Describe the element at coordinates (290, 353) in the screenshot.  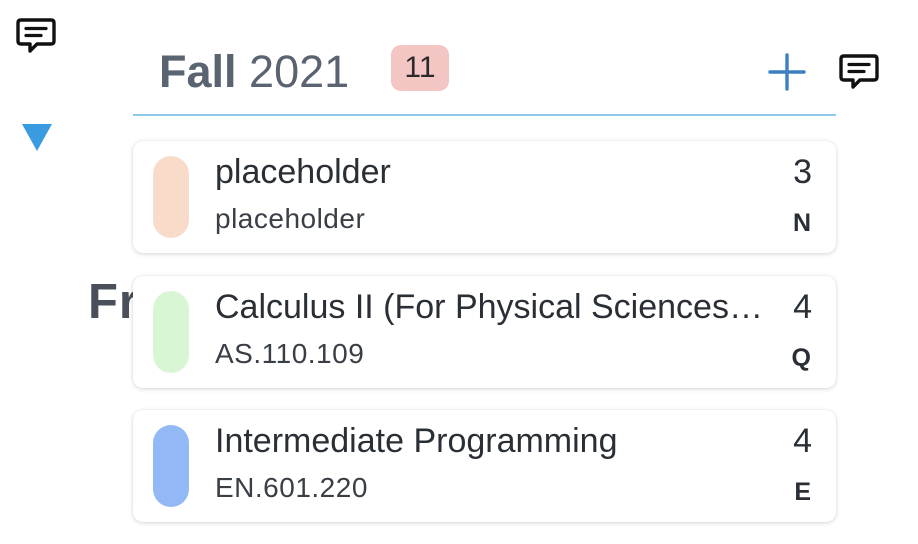
I see `course-code: AS.110.109` at that location.